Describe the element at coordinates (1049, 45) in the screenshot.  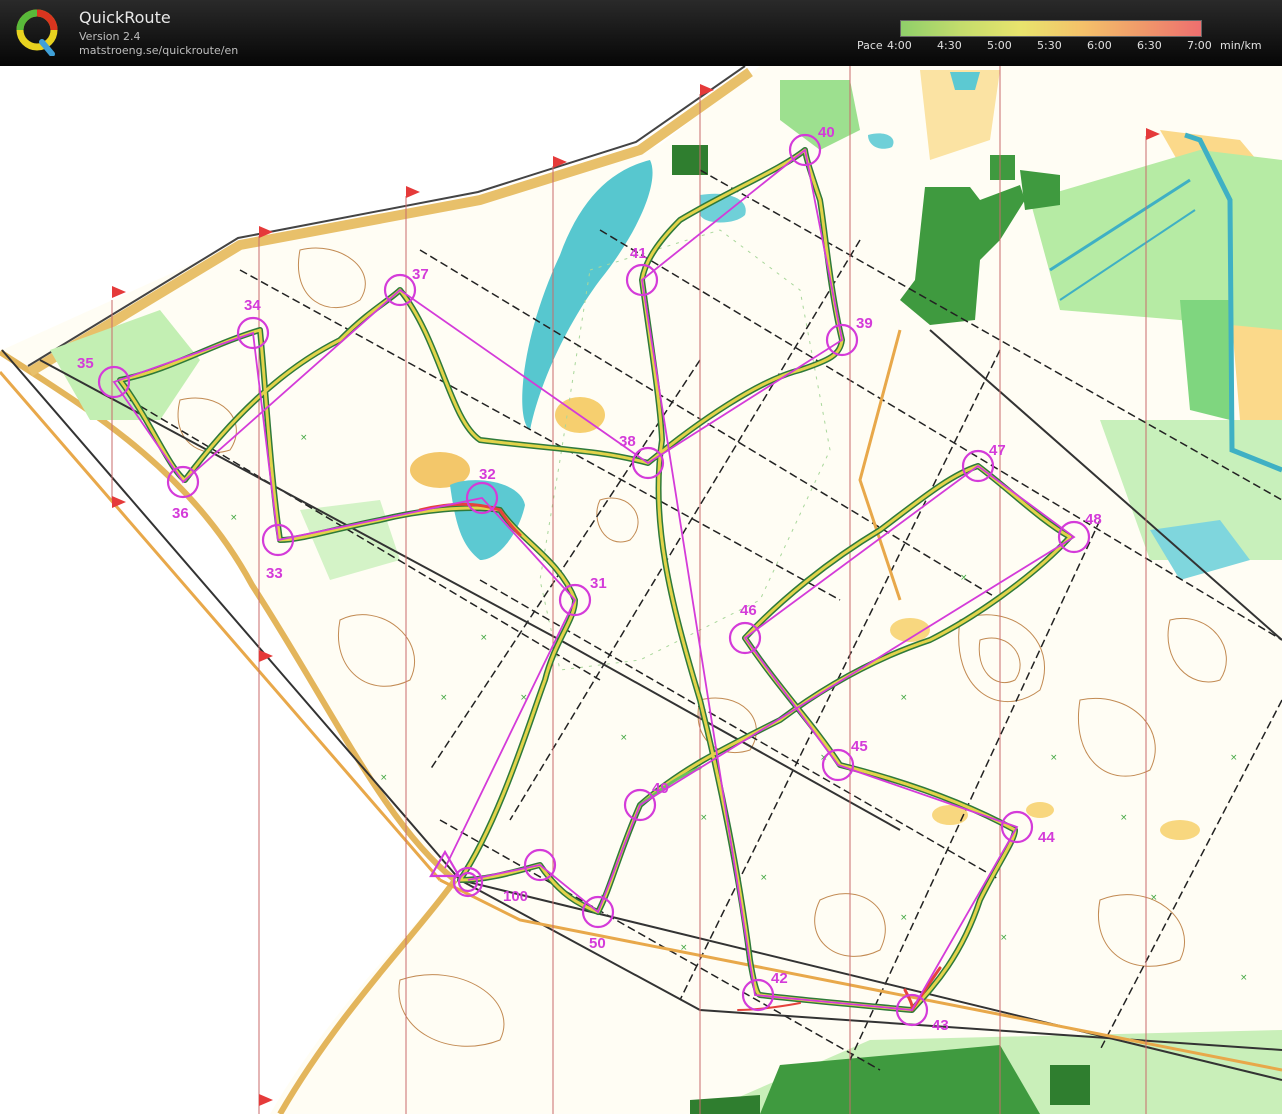
I see `pace-tick-3: 5:30` at that location.